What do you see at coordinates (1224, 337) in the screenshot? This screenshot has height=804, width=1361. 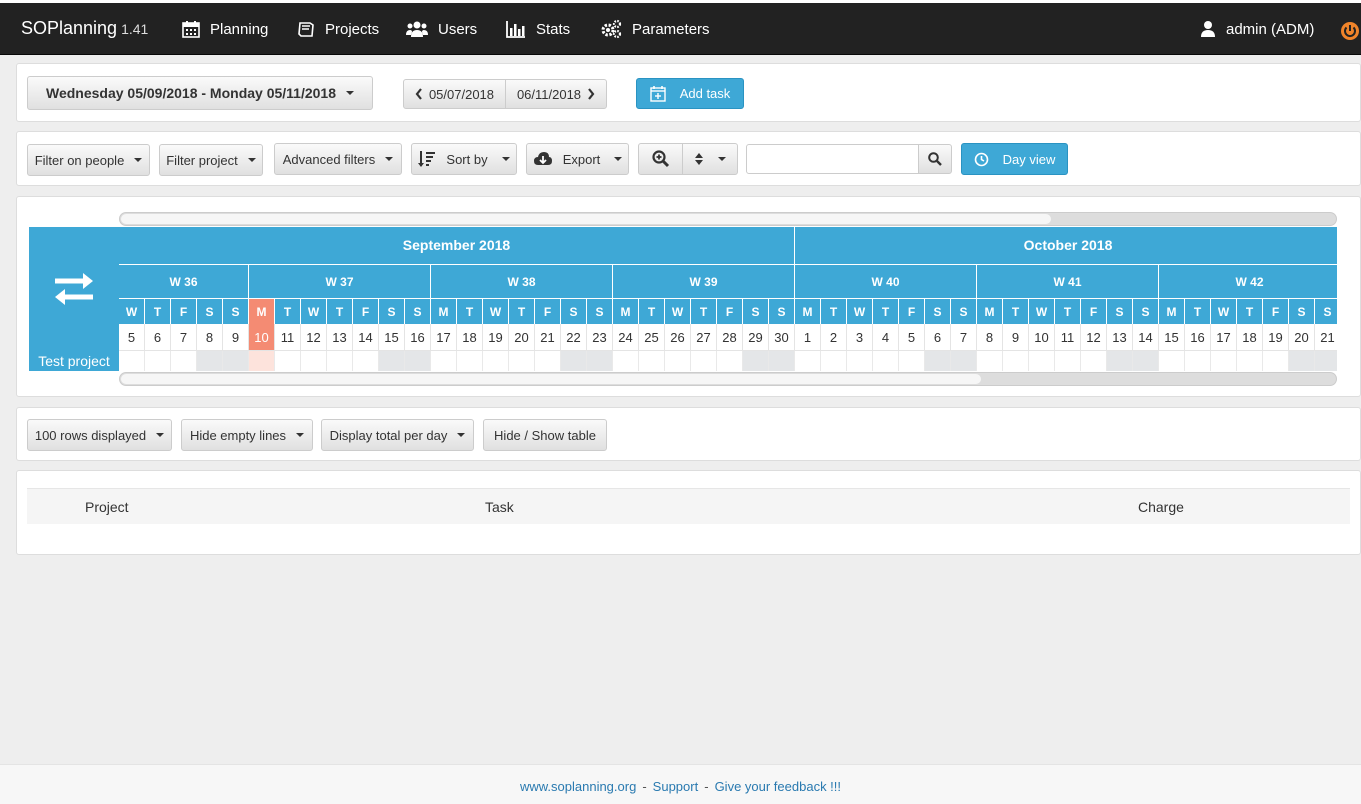 I see `day-number: 17` at bounding box center [1224, 337].